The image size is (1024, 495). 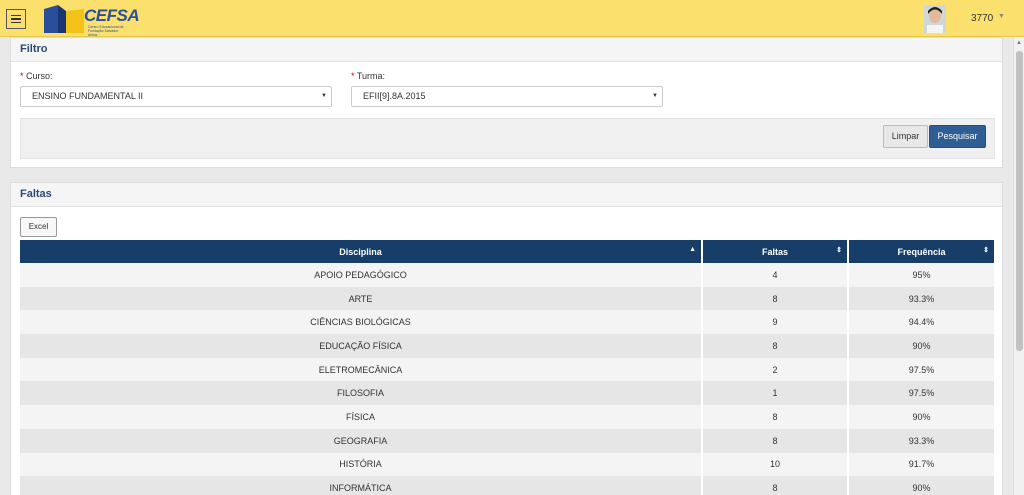 I want to click on cell-disciplina: HISTÓRIA, so click(x=361, y=464).